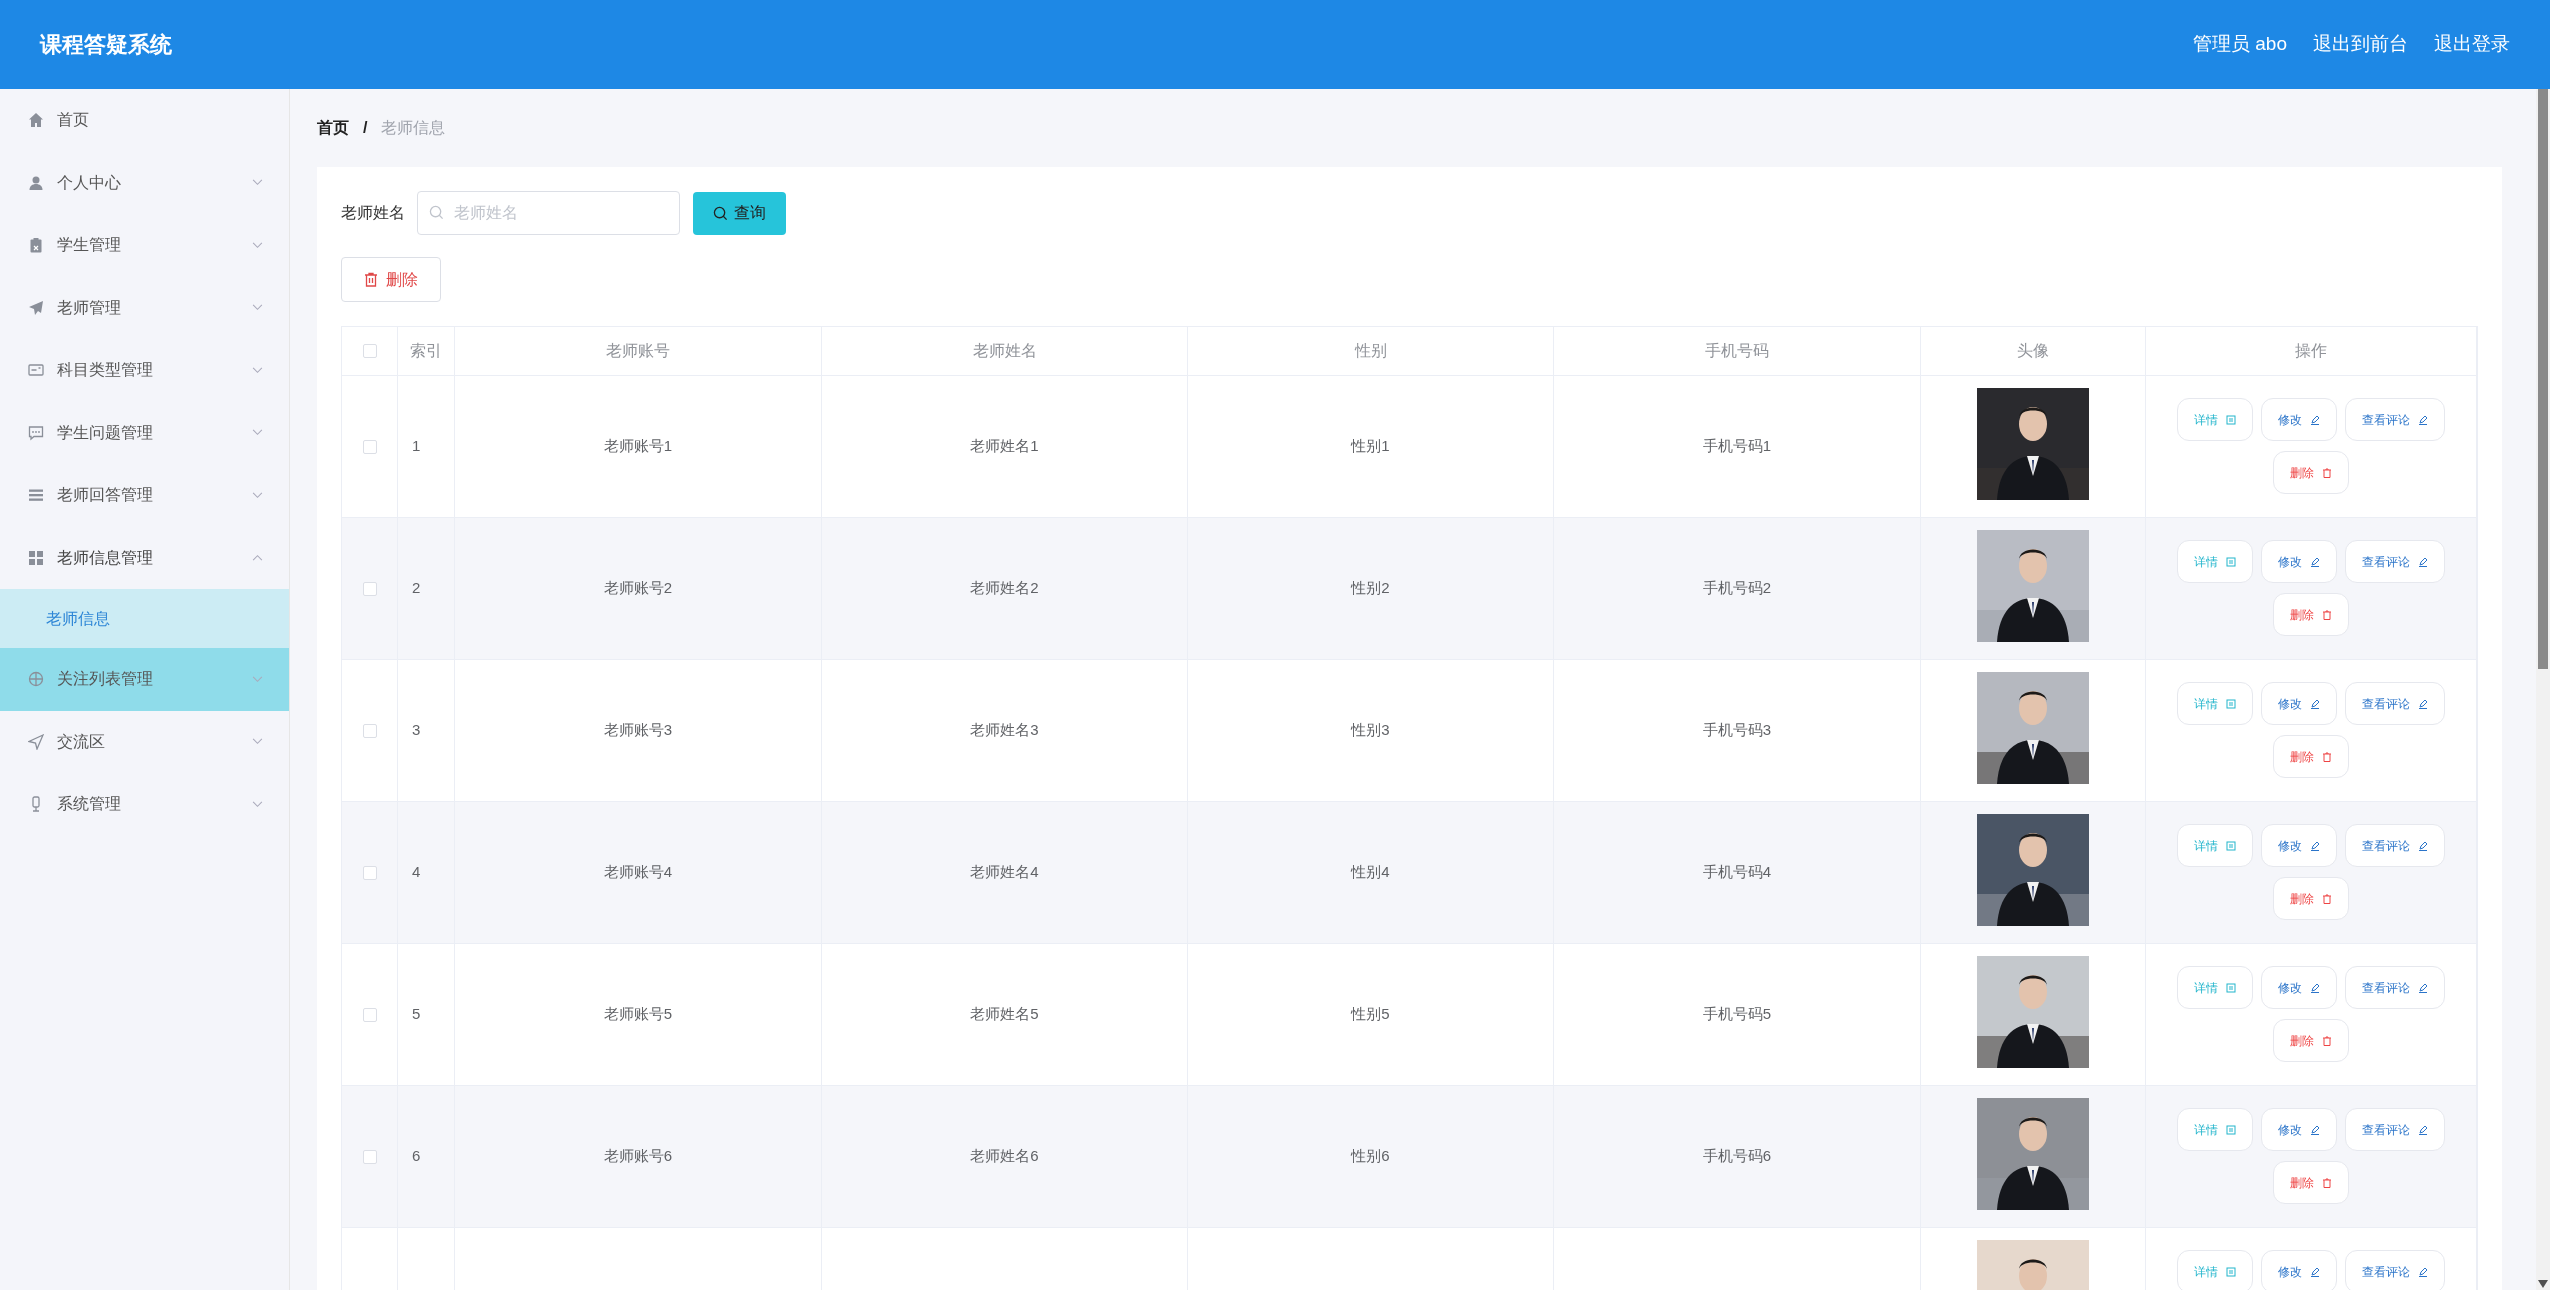  Describe the element at coordinates (548, 213) in the screenshot. I see `search-field: 老师姓名` at that location.